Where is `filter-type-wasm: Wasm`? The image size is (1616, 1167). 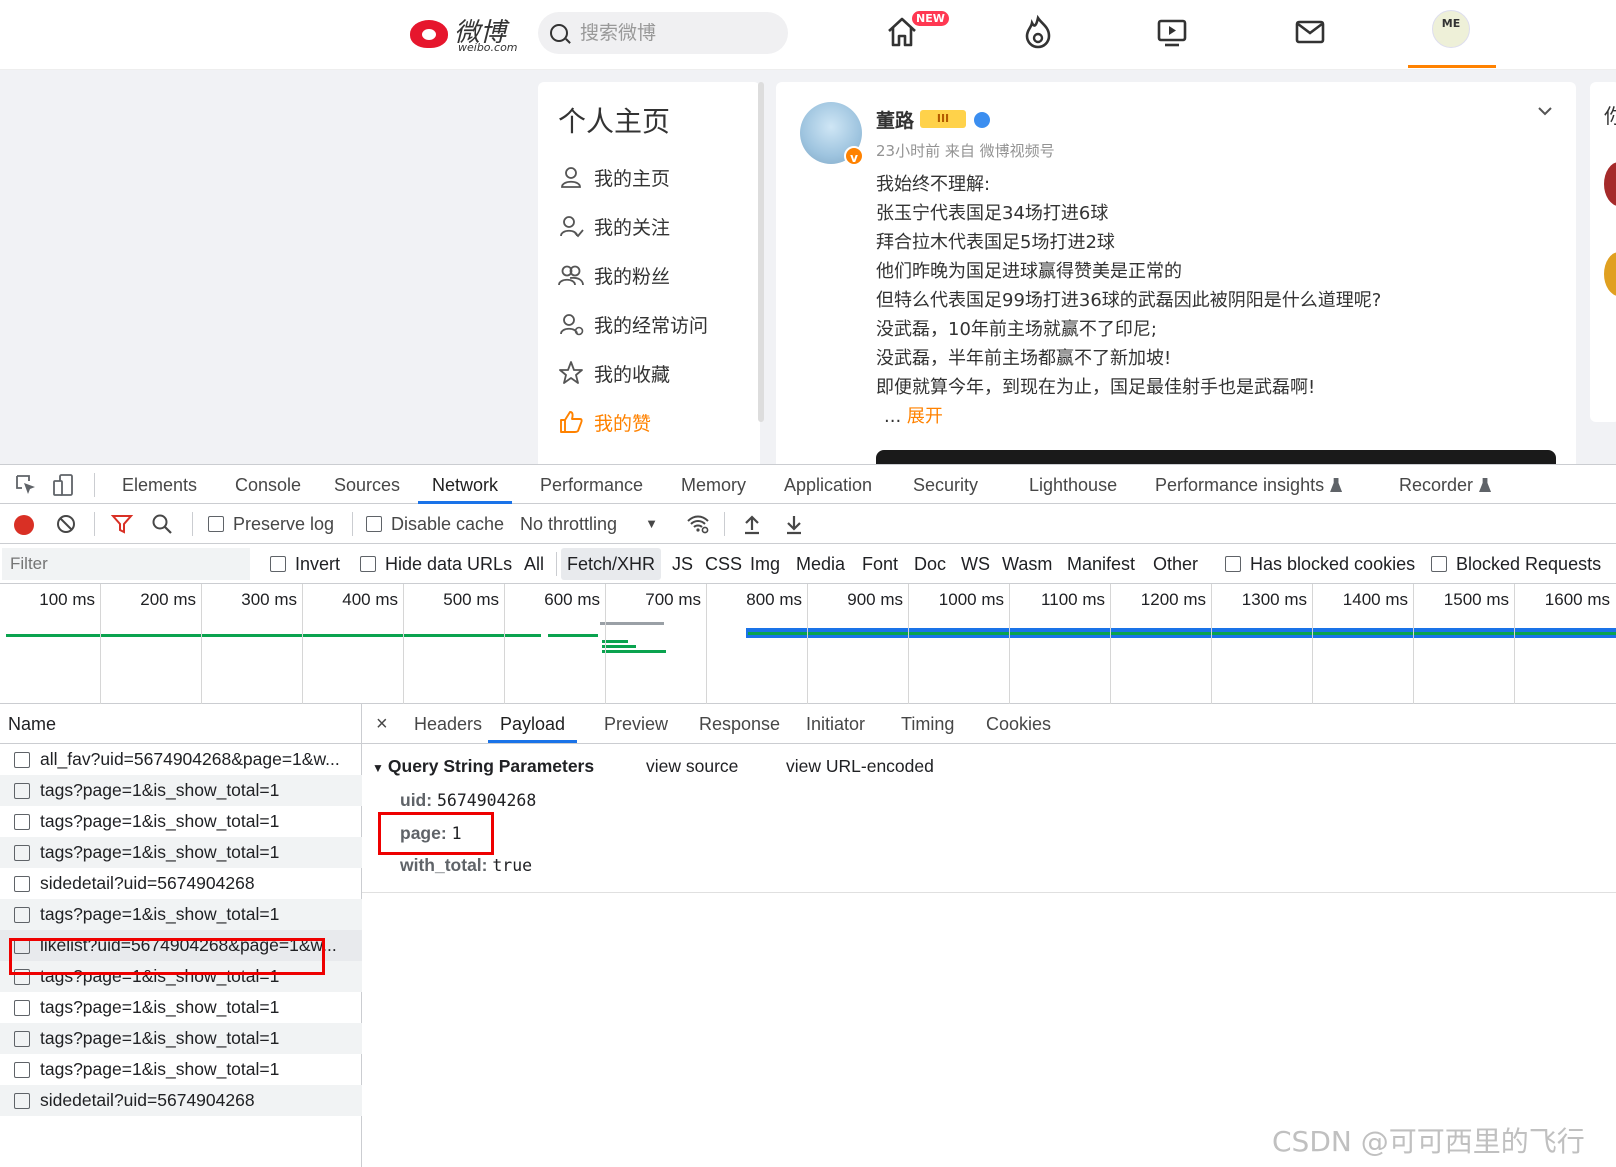 filter-type-wasm: Wasm is located at coordinates (1027, 564).